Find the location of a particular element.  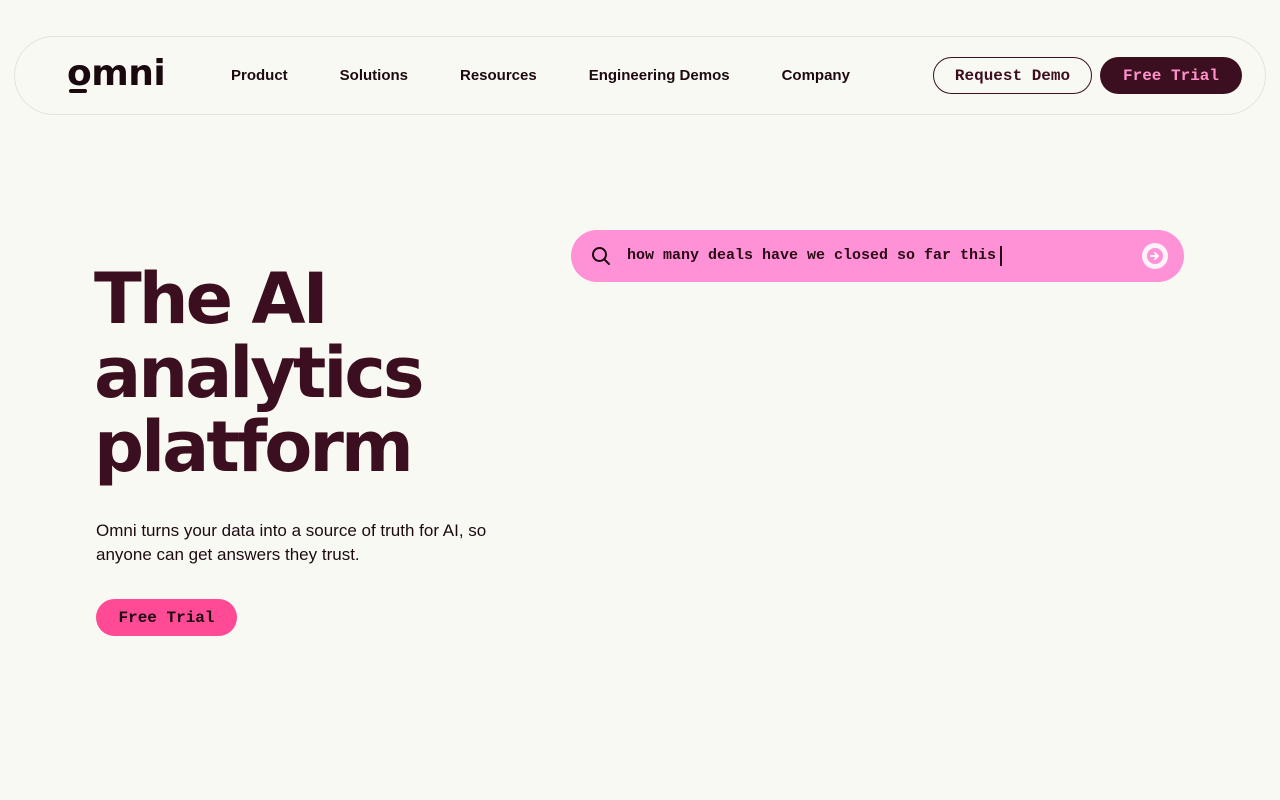

logo-text: omni is located at coordinates (116, 73).